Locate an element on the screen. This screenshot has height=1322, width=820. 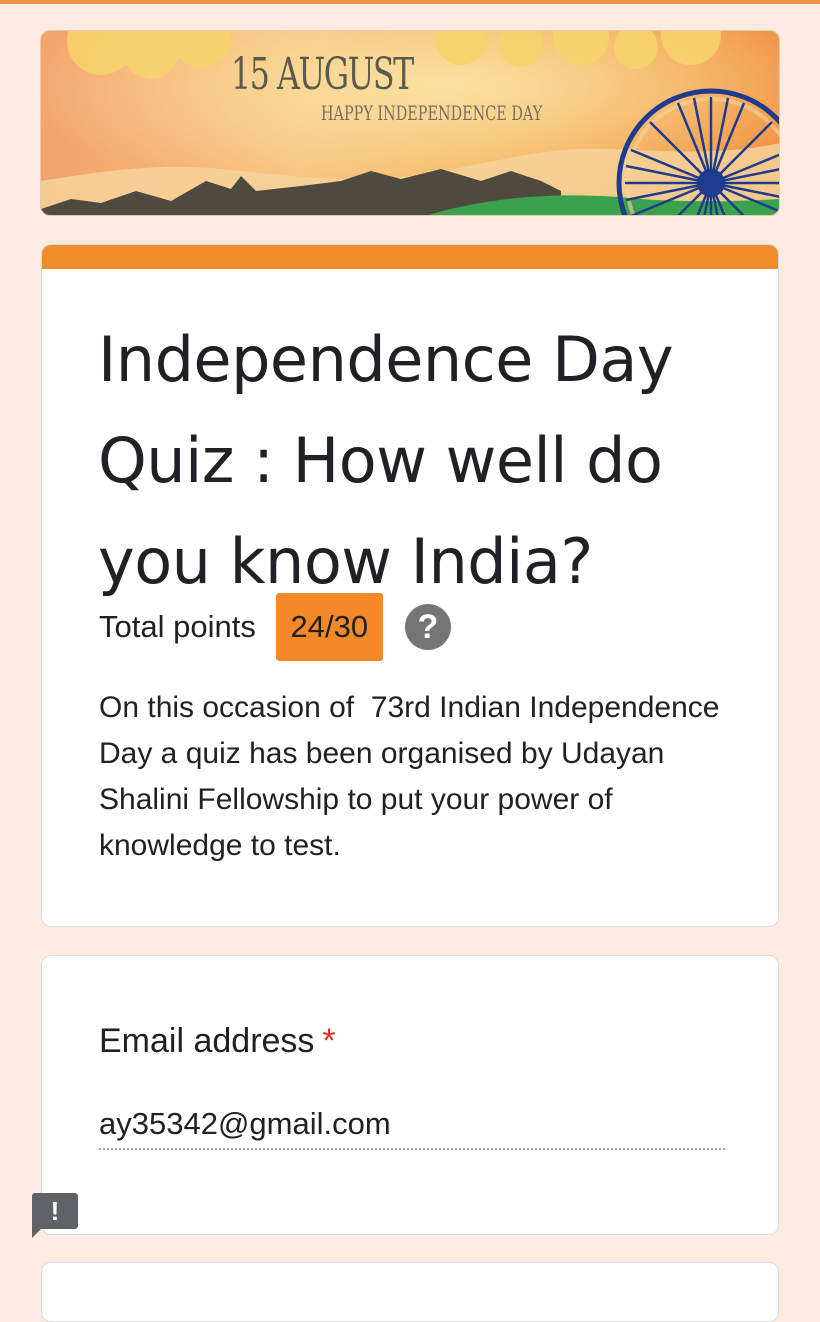
banner-title: 15 AUGUST is located at coordinates (322, 74).